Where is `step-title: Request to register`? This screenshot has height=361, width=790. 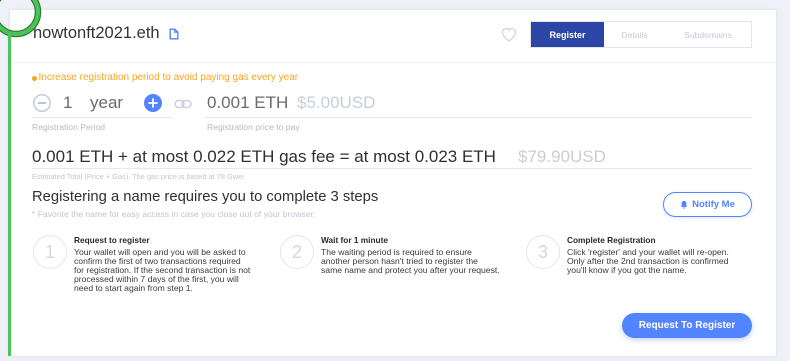 step-title: Request to register is located at coordinates (112, 240).